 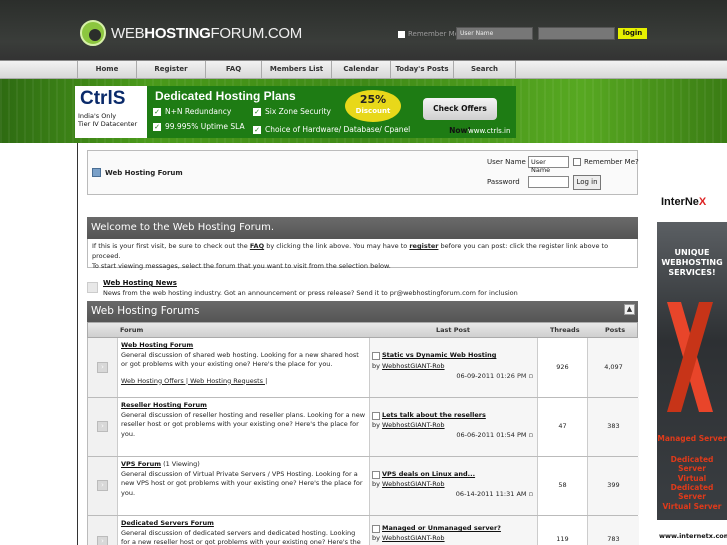 What do you see at coordinates (434, 416) in the screenshot?
I see `last-post-link: Lets talk about the resellers` at bounding box center [434, 416].